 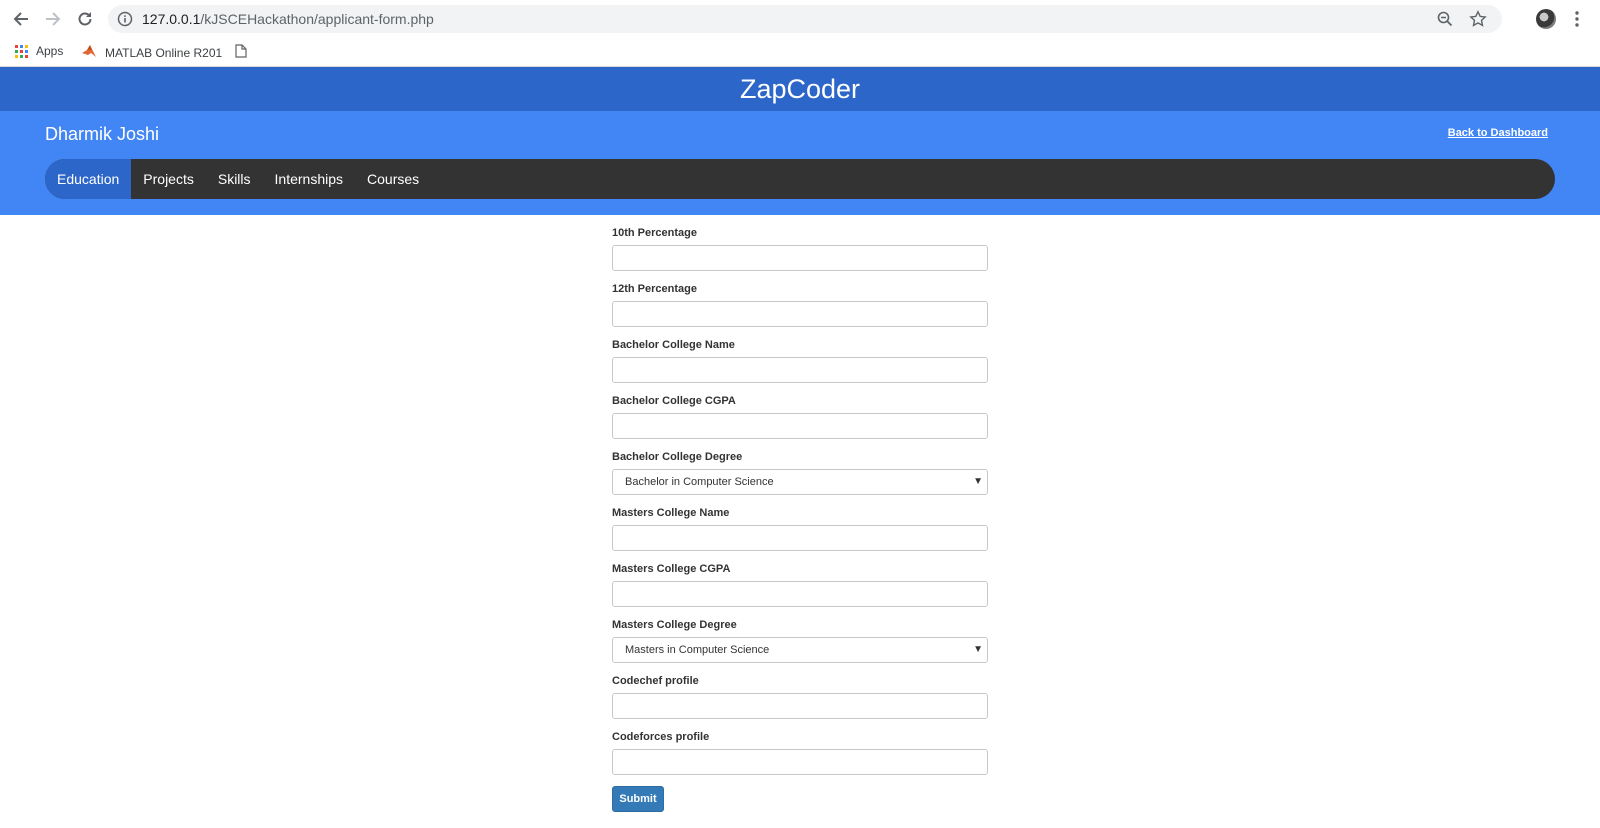 I want to click on codeforces-profile-input, so click(x=800, y=762).